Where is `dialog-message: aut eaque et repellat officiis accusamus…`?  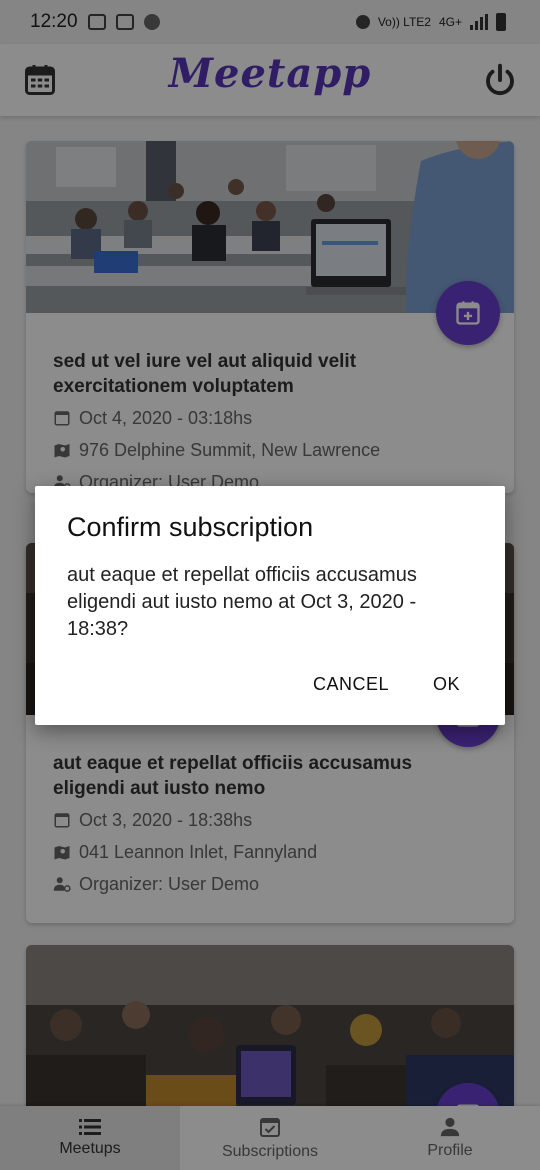 dialog-message: aut eaque et repellat officiis accusamus… is located at coordinates (242, 602).